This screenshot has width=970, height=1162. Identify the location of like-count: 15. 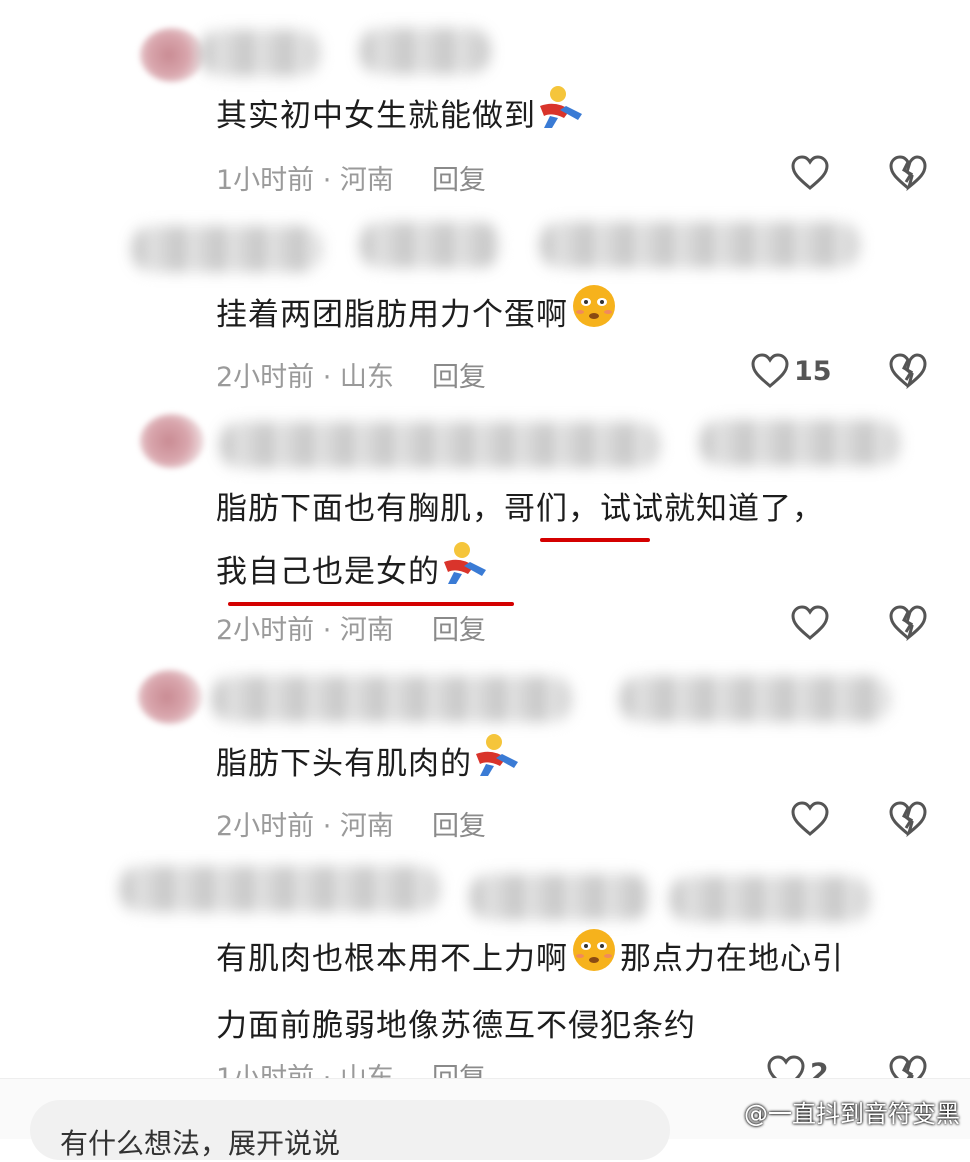
(813, 371).